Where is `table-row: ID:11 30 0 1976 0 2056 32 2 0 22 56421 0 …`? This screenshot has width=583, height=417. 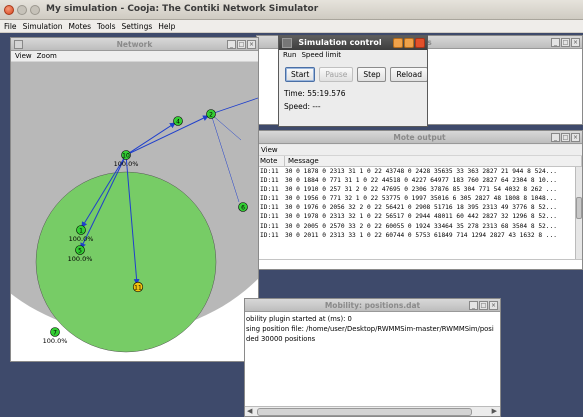 table-row: ID:11 30 0 1976 0 2056 32 2 0 22 56421 0 … is located at coordinates (419, 207).